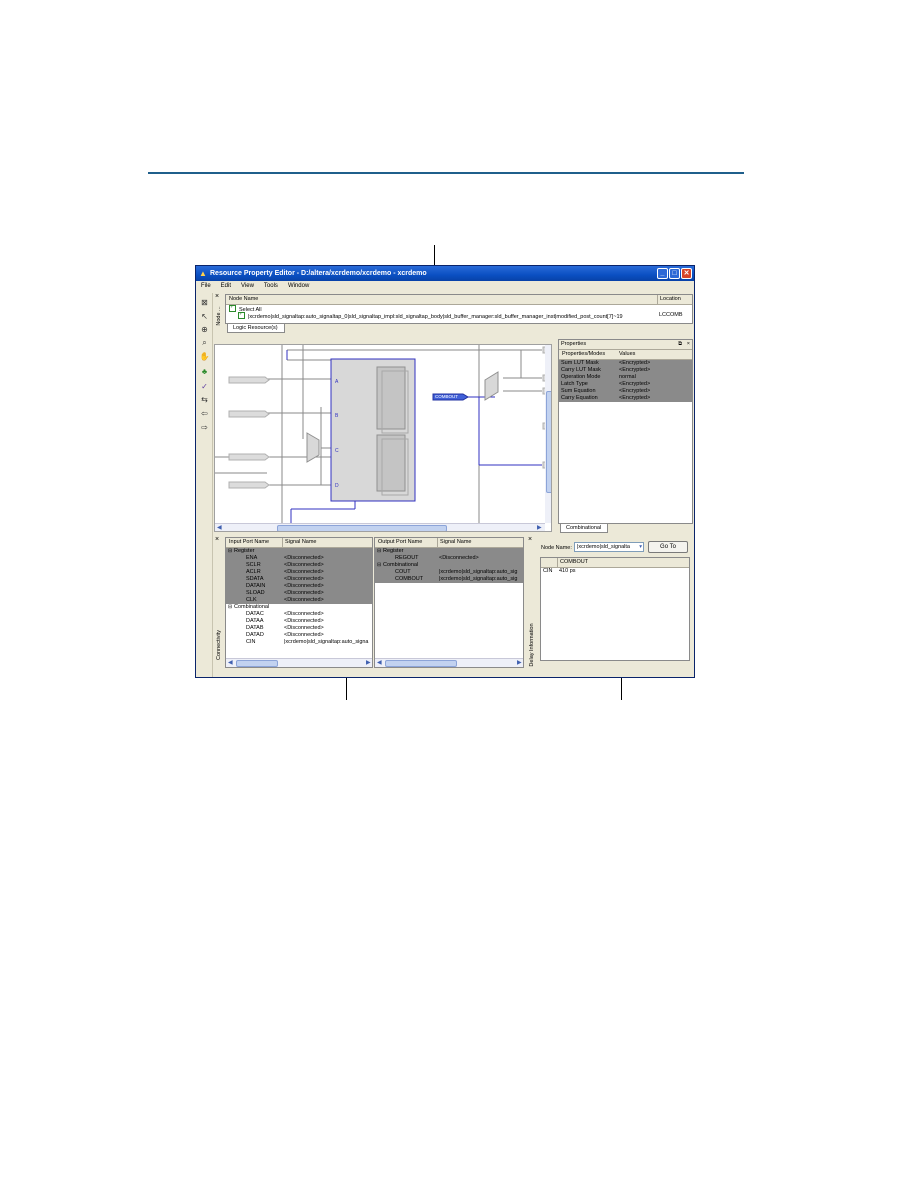 This screenshot has width=918, height=1188. Describe the element at coordinates (640, 547) in the screenshot. I see `chevron-down-icon: ▾` at that location.